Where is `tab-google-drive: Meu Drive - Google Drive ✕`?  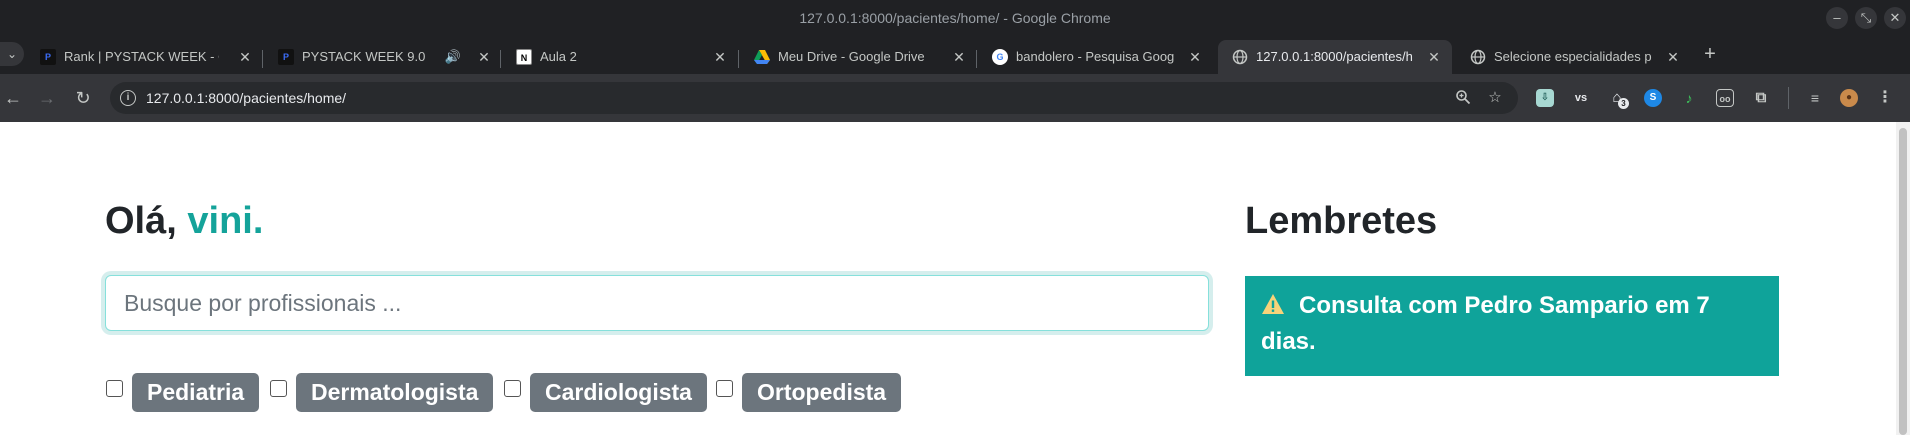
tab-google-drive: Meu Drive - Google Drive ✕ is located at coordinates (857, 57).